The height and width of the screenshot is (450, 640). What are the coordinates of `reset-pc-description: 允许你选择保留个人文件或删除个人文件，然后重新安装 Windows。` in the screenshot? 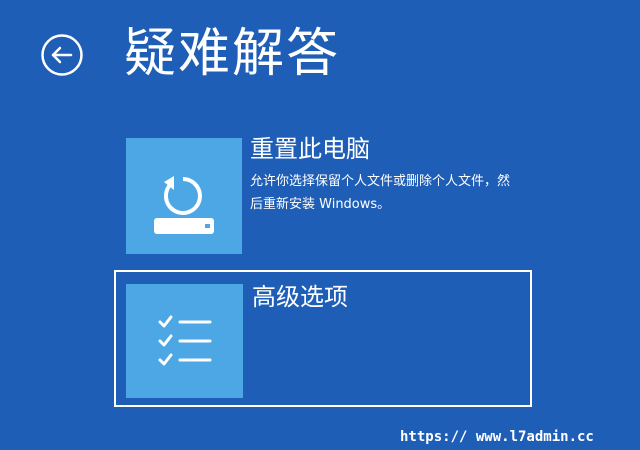 It's located at (380, 193).